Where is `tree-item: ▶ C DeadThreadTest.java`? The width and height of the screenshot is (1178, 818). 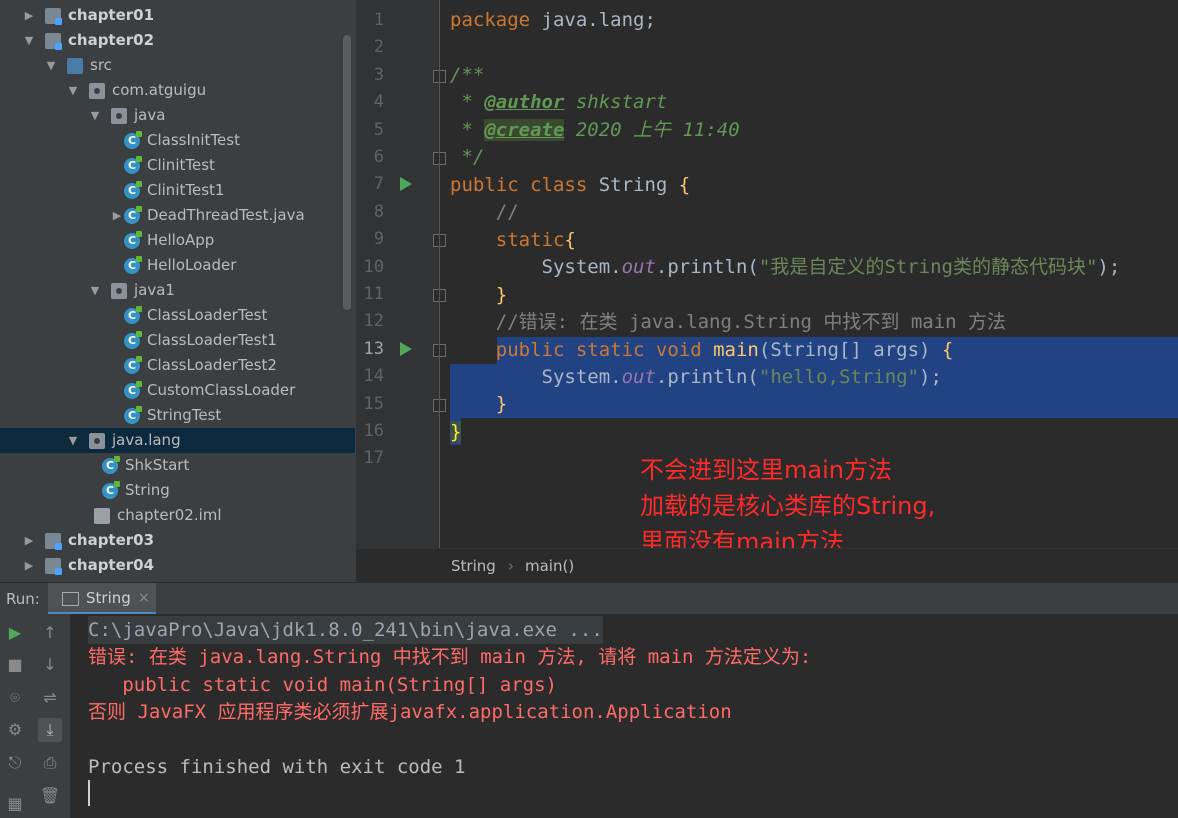 tree-item: ▶ C DeadThreadTest.java is located at coordinates (171, 215).